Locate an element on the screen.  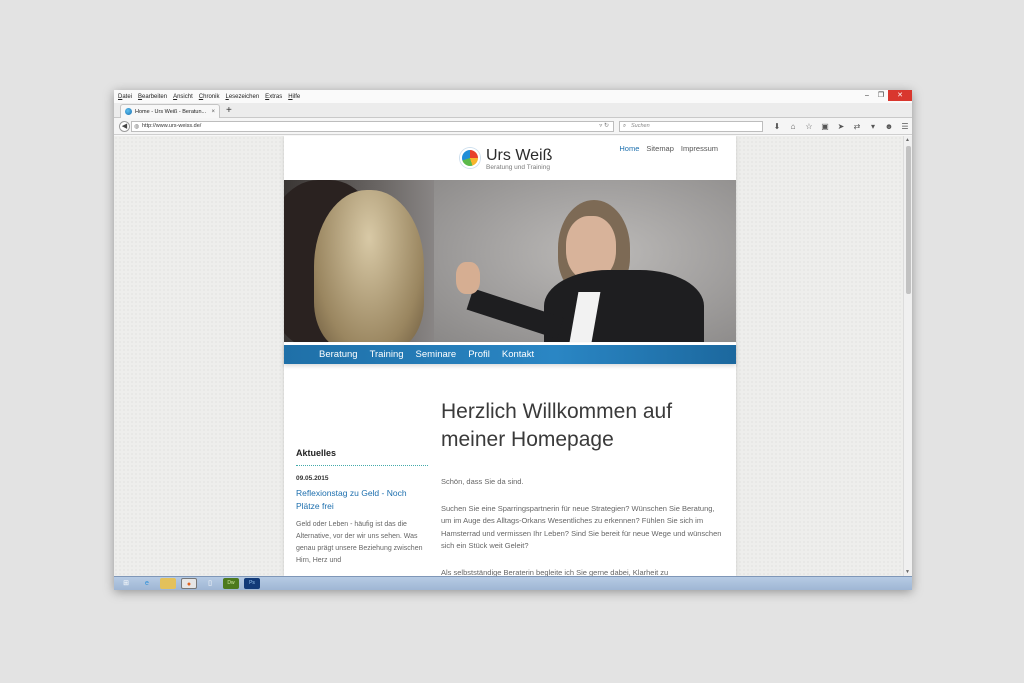
topnav-impressum: Impressum is located at coordinates (699, 148).